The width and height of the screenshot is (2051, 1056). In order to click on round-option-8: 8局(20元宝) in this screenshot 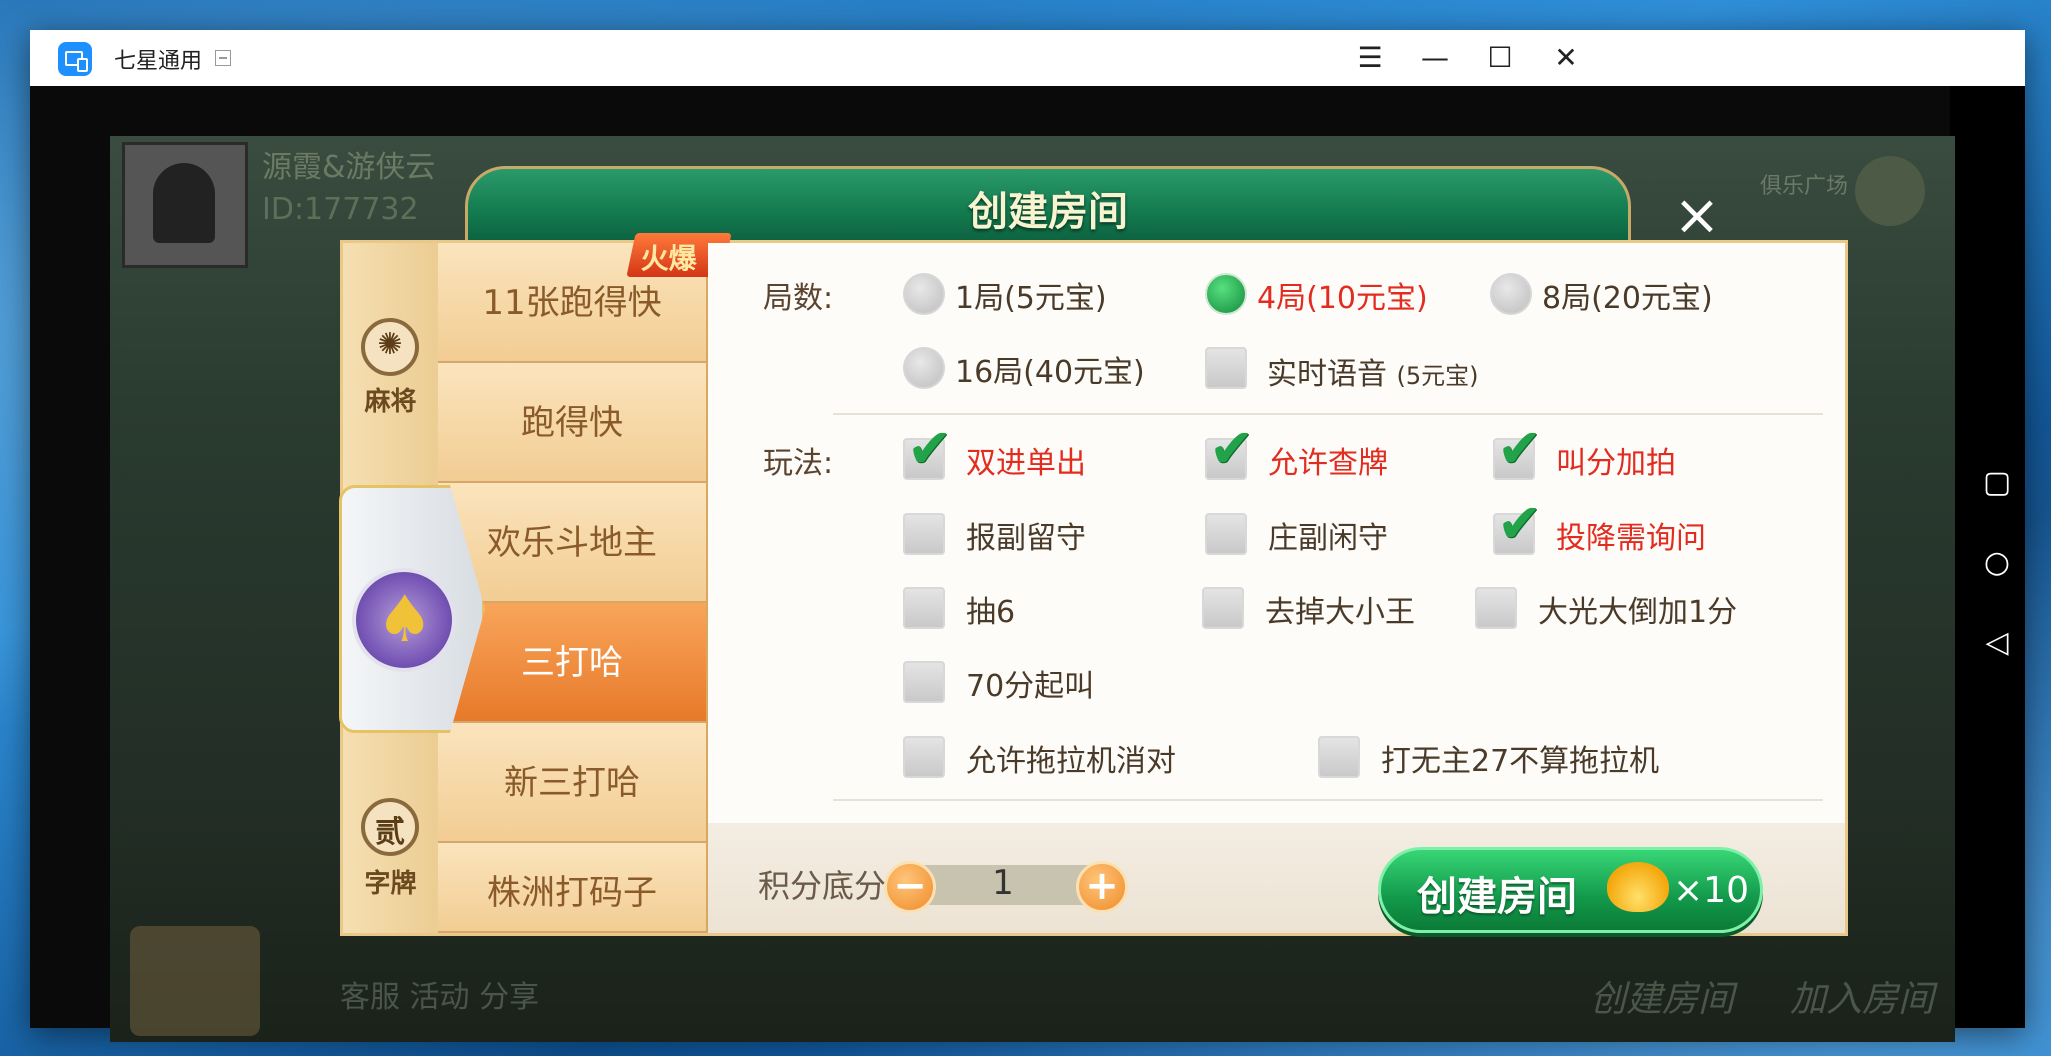, I will do `click(1627, 295)`.